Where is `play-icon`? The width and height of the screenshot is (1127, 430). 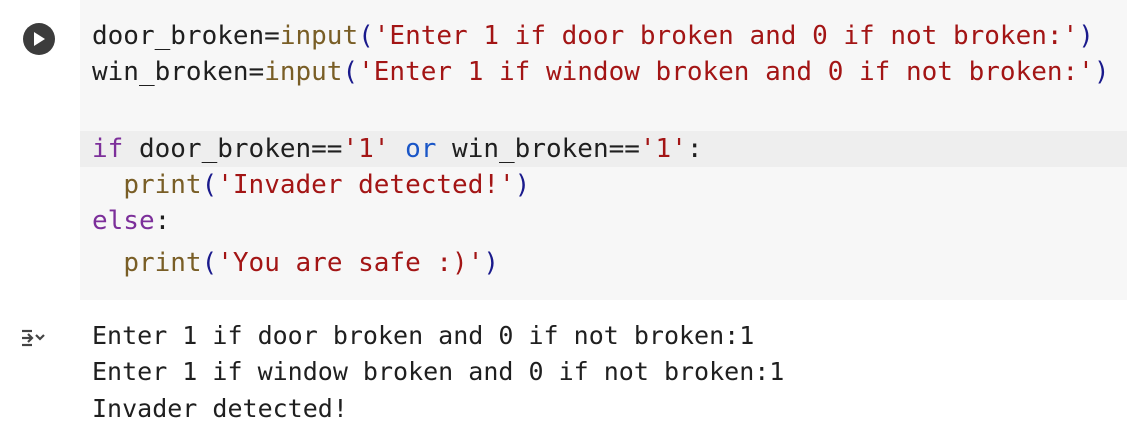
play-icon is located at coordinates (39, 39).